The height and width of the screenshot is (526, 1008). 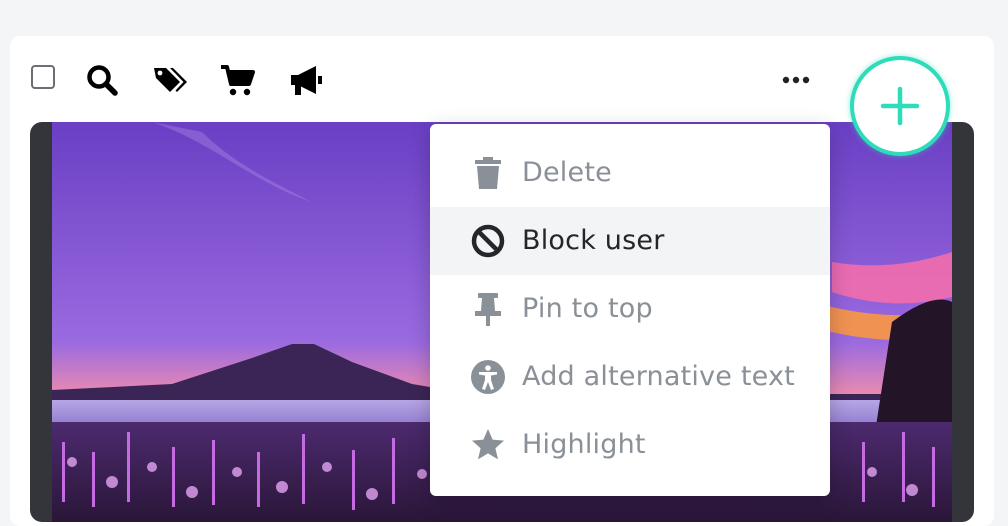 What do you see at coordinates (796, 80) in the screenshot?
I see `more-horizontal-icon` at bounding box center [796, 80].